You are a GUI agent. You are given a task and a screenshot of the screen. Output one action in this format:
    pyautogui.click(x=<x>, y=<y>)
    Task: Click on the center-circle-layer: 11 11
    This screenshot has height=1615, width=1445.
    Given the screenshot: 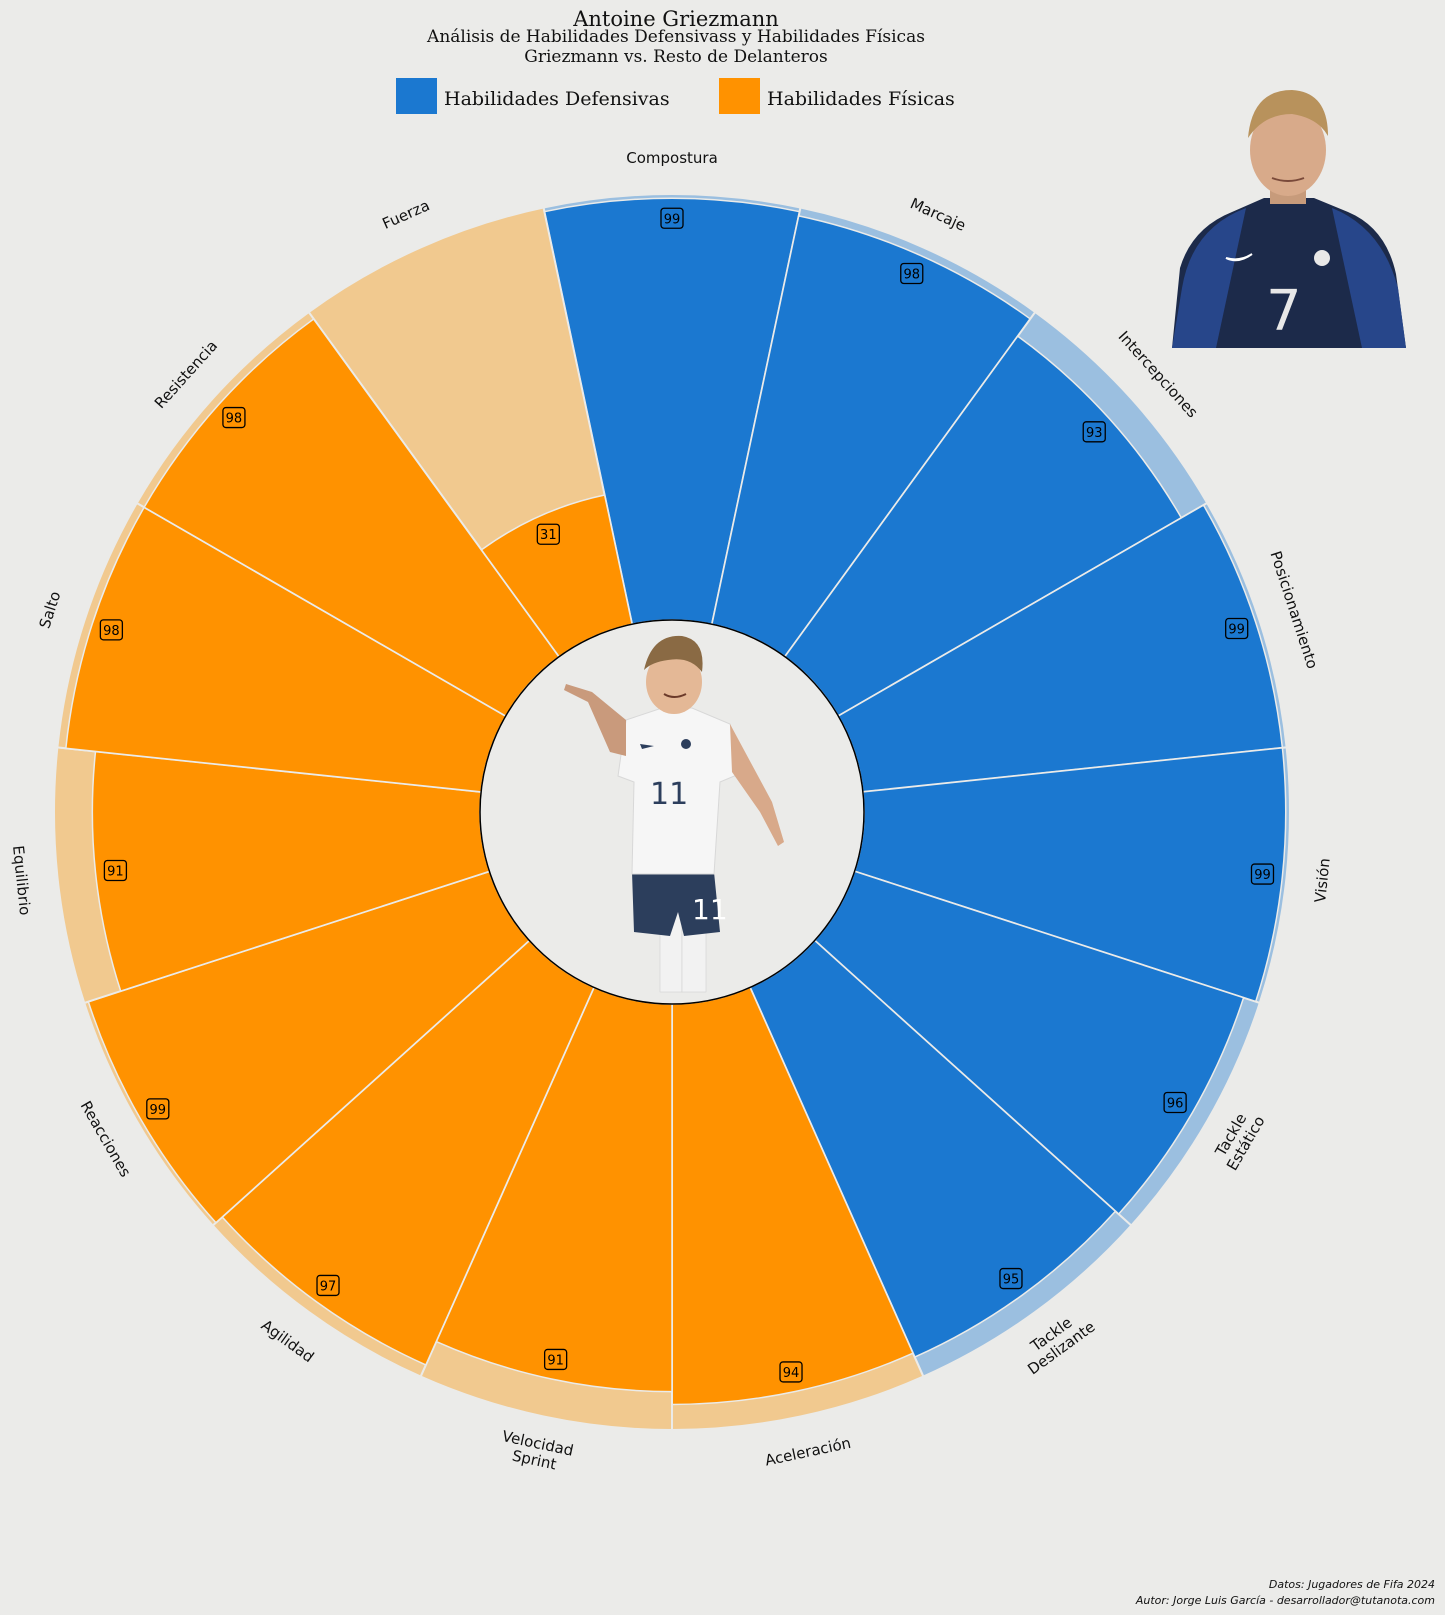 What is the action you would take?
    pyautogui.click(x=672, y=812)
    